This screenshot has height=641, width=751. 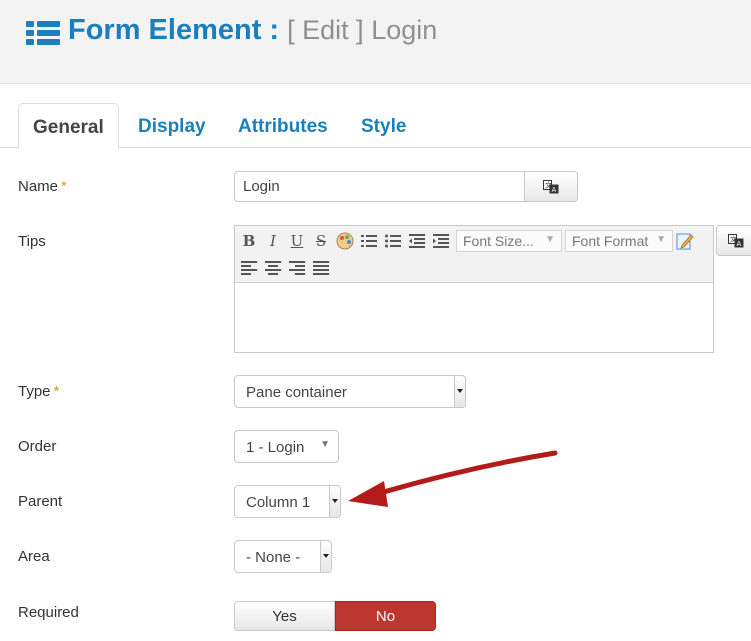 I want to click on color-palette-icon, so click(x=345, y=241).